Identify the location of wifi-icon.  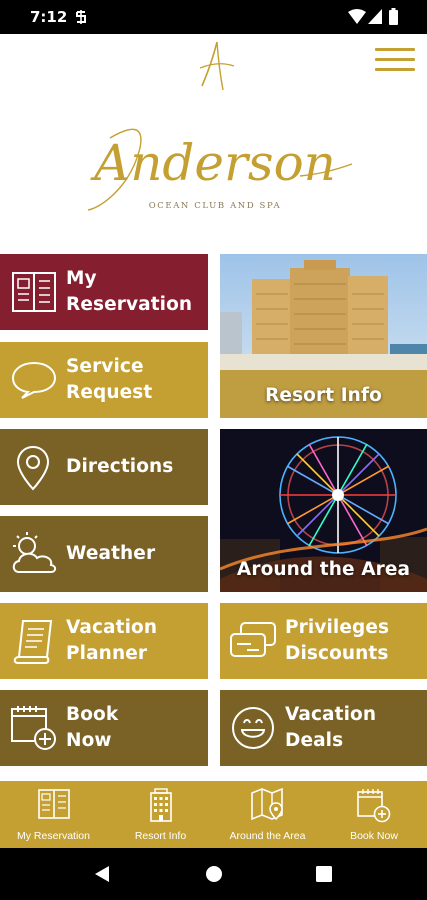
(357, 16).